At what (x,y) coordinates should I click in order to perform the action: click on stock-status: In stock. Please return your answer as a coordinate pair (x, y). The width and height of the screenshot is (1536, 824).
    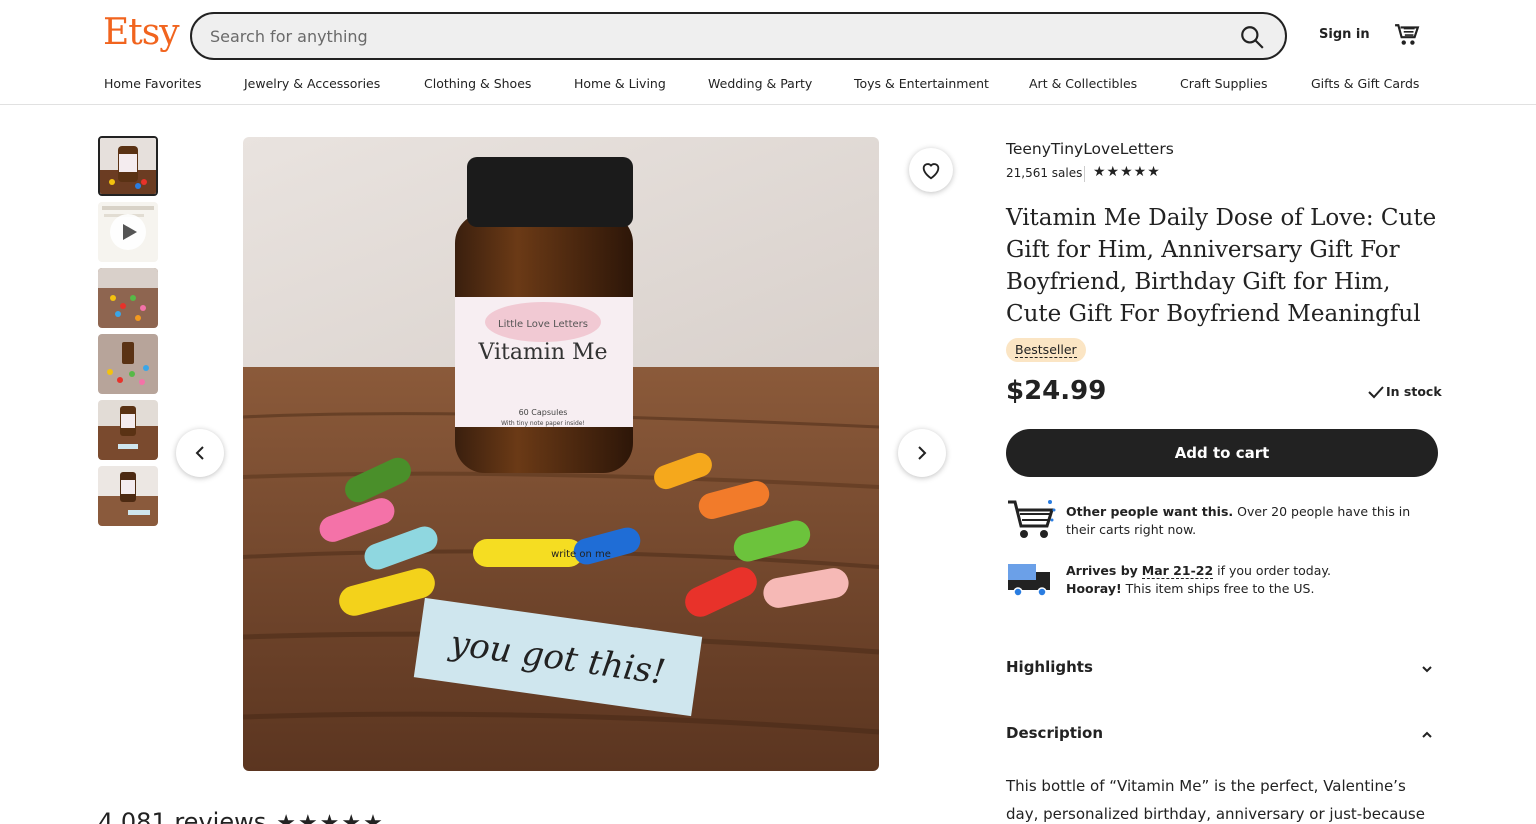
    Looking at the image, I should click on (1405, 391).